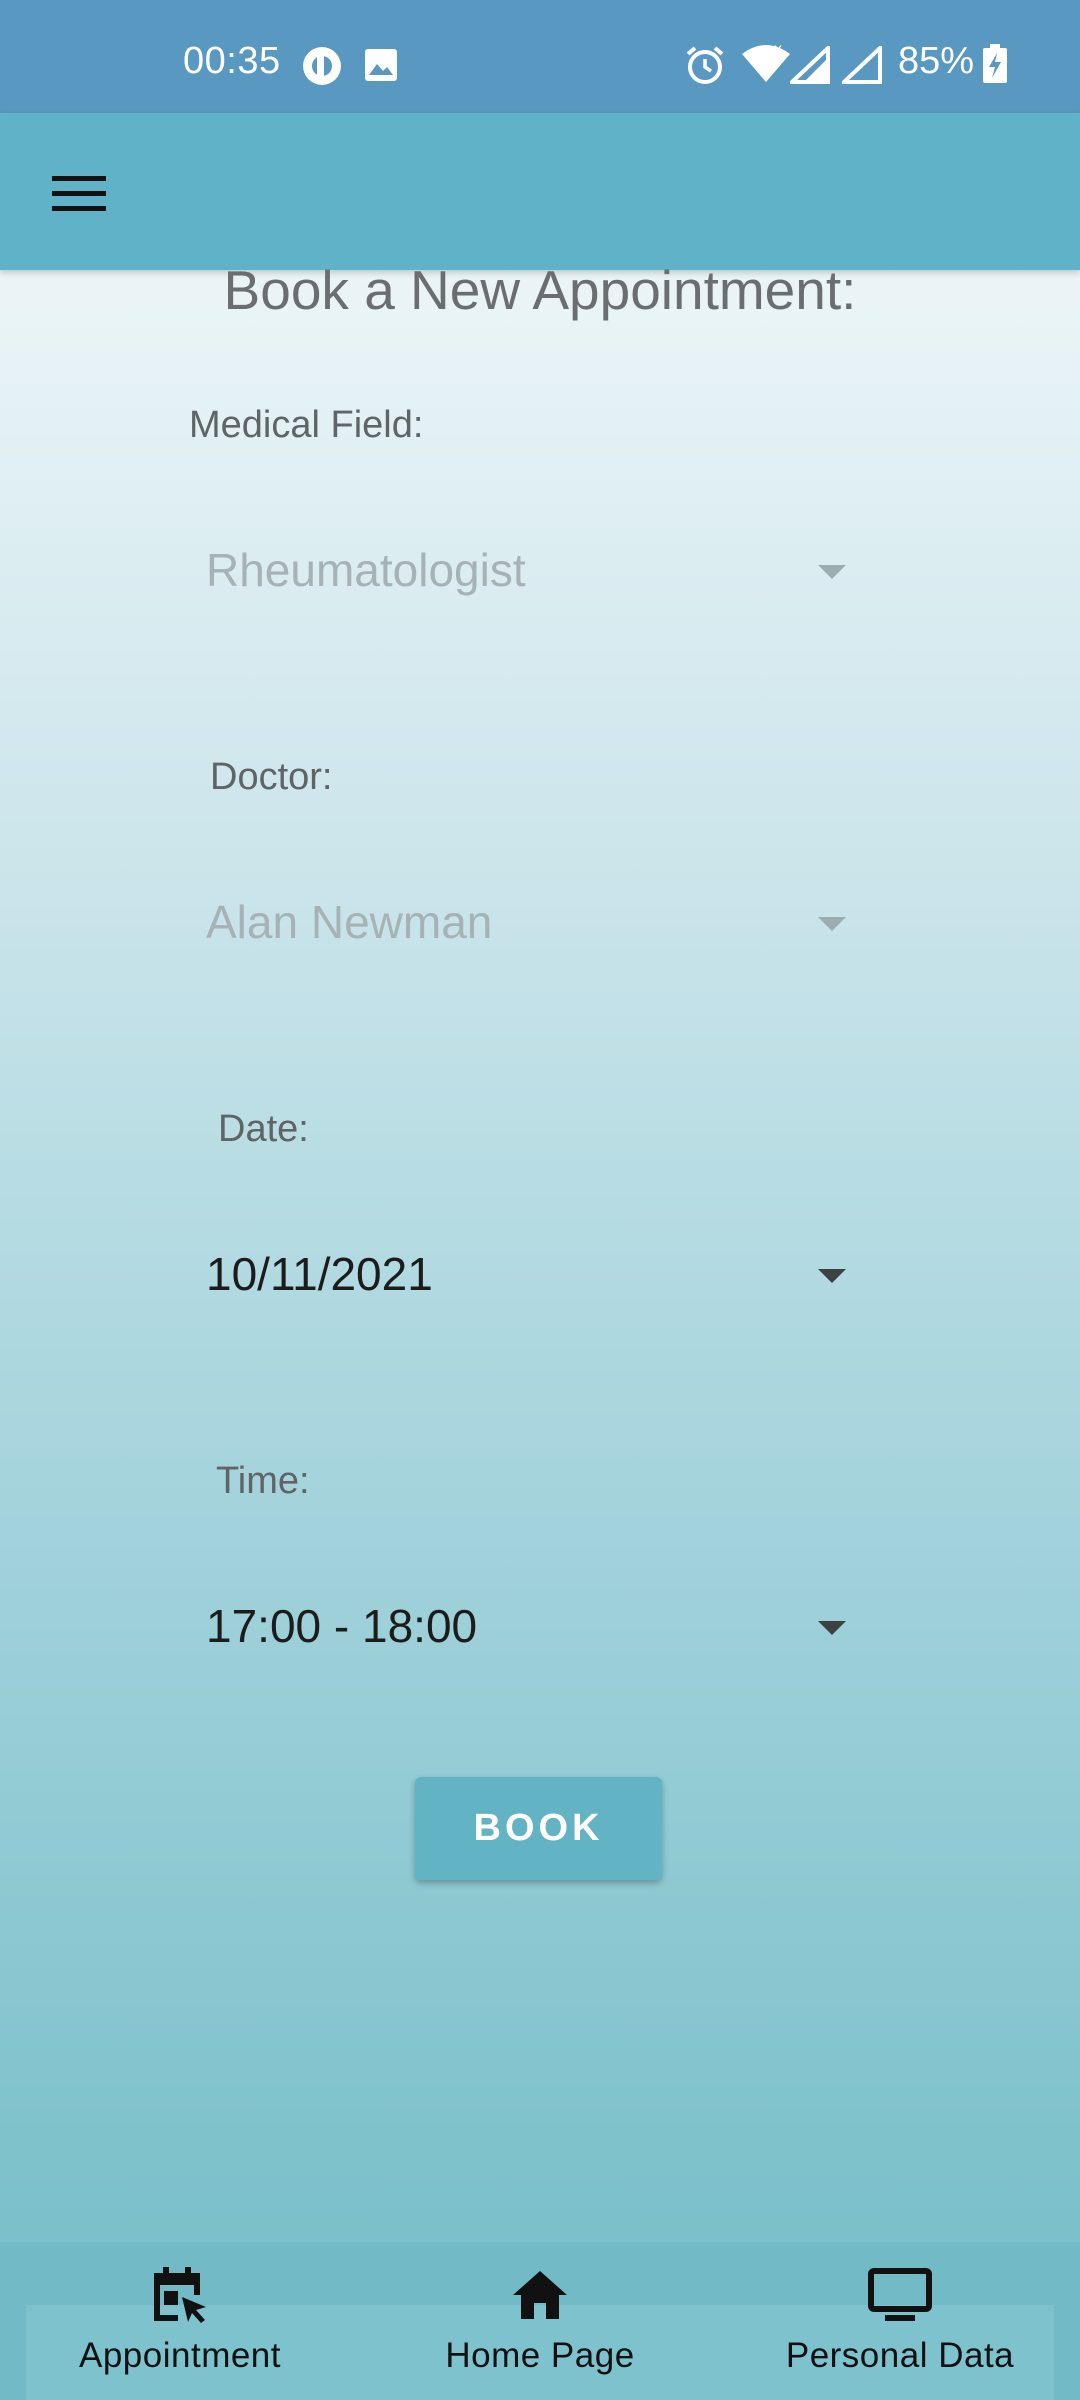 The height and width of the screenshot is (2400, 1080). I want to click on page-title: Book a New Appointment:, so click(540, 290).